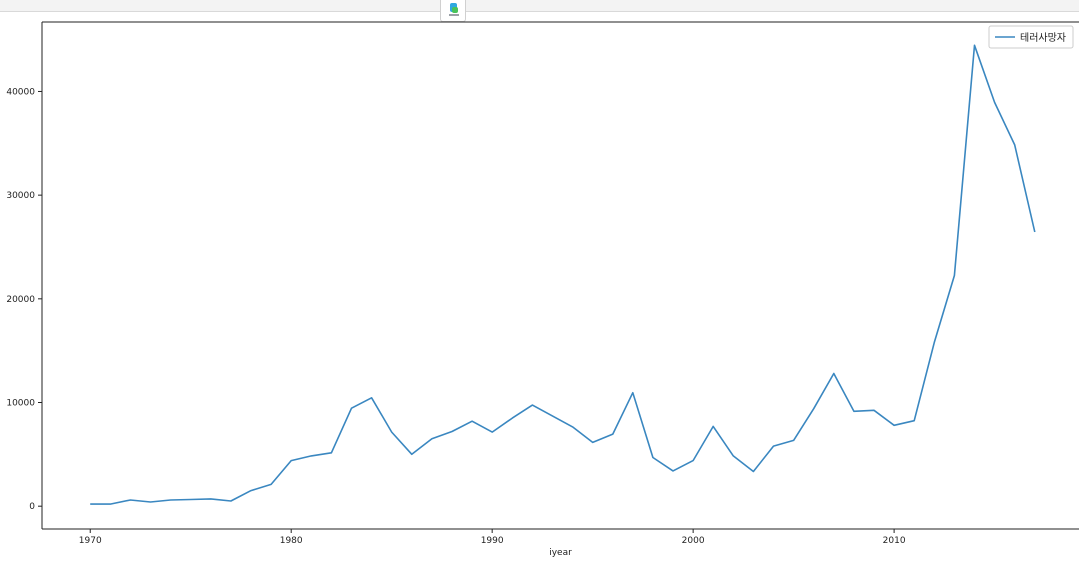 This screenshot has width=1079, height=574. What do you see at coordinates (560, 553) in the screenshot?
I see `x-axis-label: iyear` at bounding box center [560, 553].